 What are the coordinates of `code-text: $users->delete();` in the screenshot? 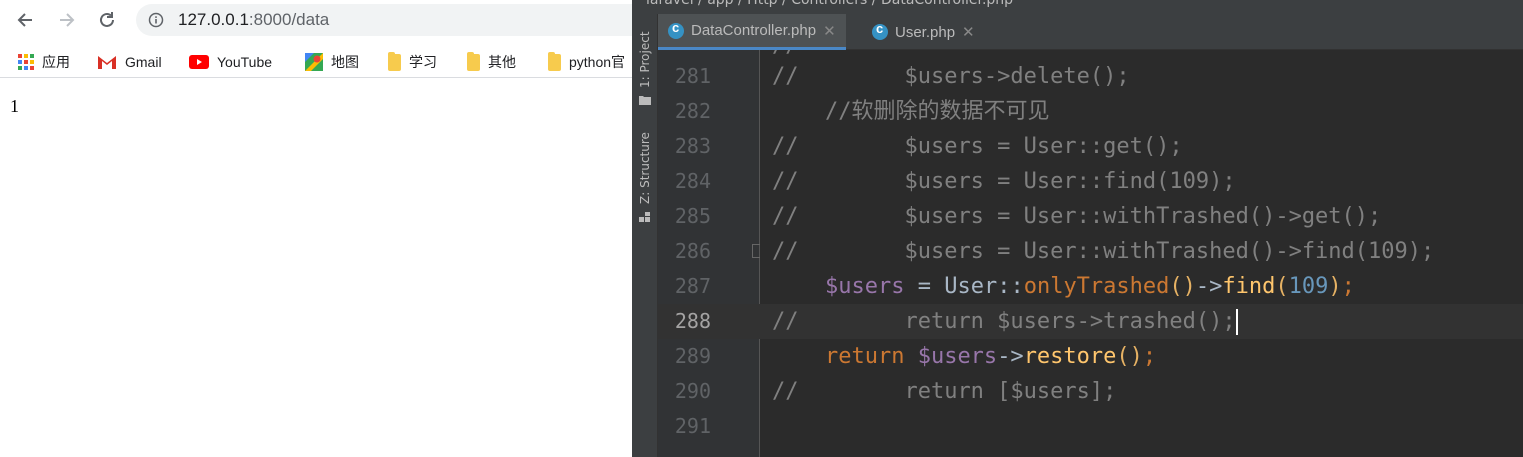 It's located at (964, 76).